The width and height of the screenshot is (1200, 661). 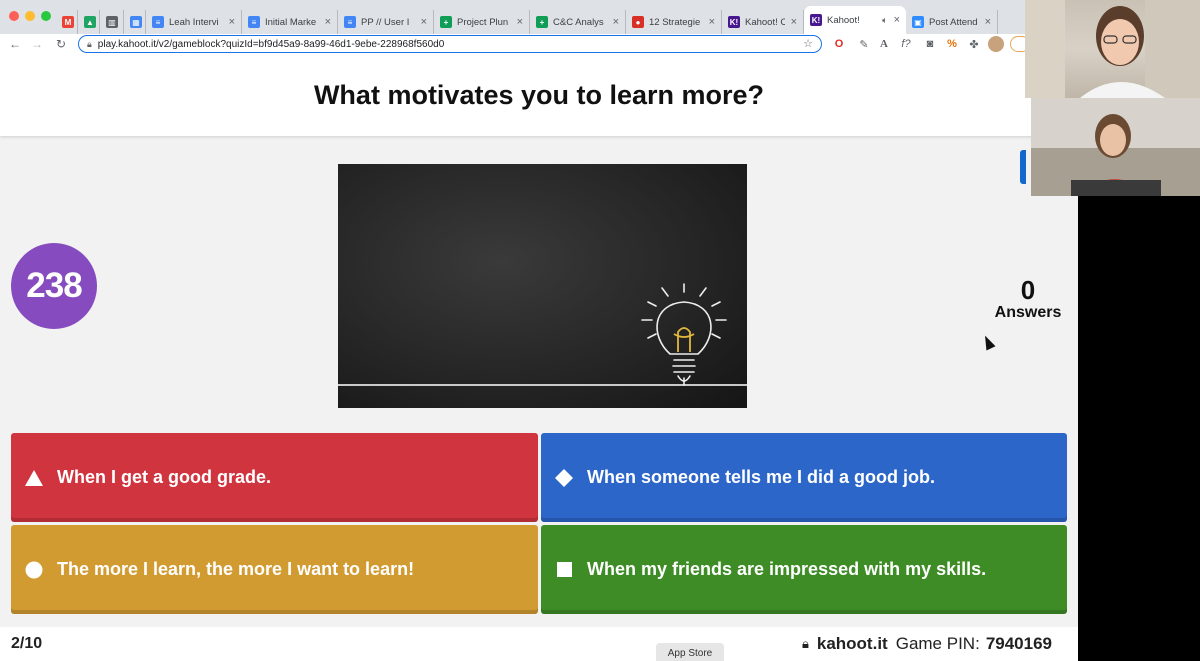 I want to click on browser-tab: ▦, so click(x=135, y=22).